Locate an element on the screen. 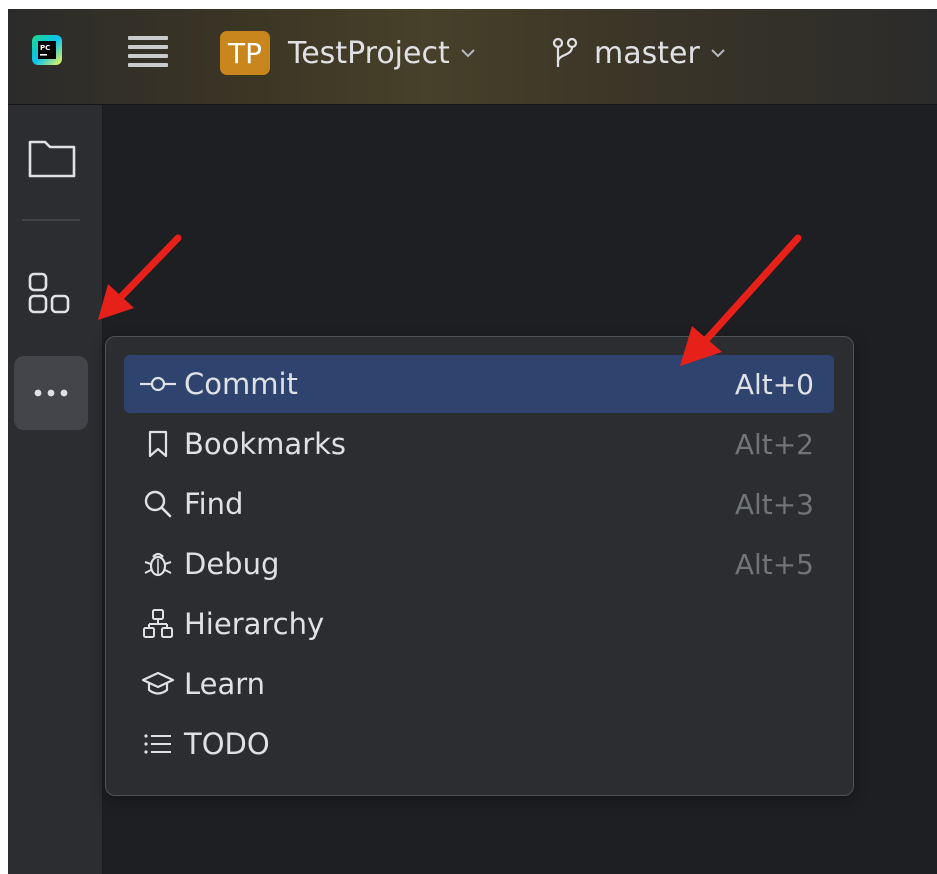 Image resolution: width=937 pixels, height=874 pixels. menu-item-commit: Commit Alt+0 is located at coordinates (479, 384).